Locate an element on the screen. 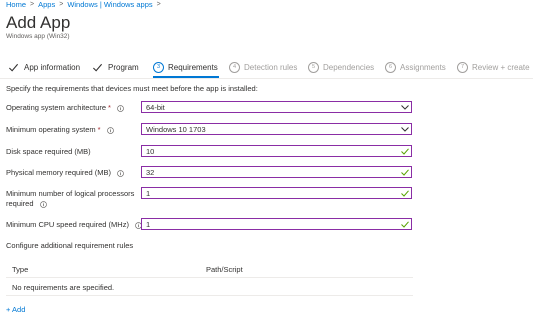 The width and height of the screenshot is (533, 322). cpu-speed-label: Minimum CPU speed required (MHz) is located at coordinates (74, 225).